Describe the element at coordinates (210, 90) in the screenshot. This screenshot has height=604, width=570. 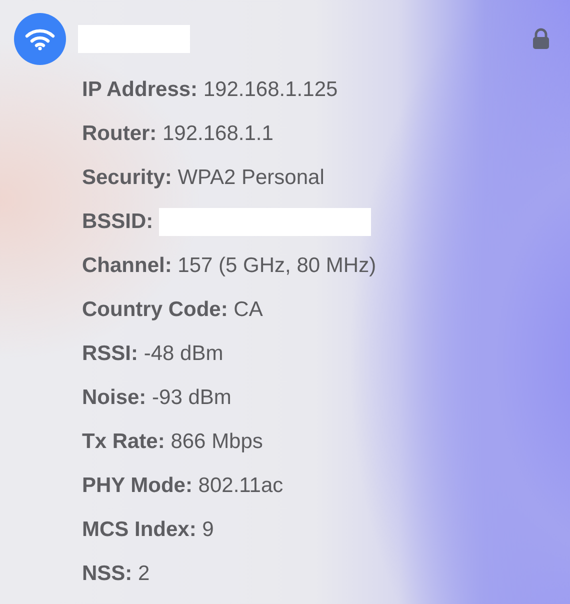
I see `detail-text: IP Address: 192.168.1.125` at that location.